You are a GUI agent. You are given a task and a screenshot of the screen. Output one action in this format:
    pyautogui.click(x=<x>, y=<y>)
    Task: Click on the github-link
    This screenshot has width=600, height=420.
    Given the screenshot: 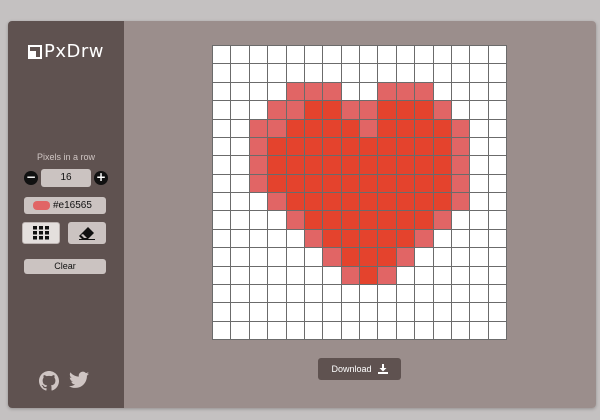 What is the action you would take?
    pyautogui.click(x=49, y=381)
    